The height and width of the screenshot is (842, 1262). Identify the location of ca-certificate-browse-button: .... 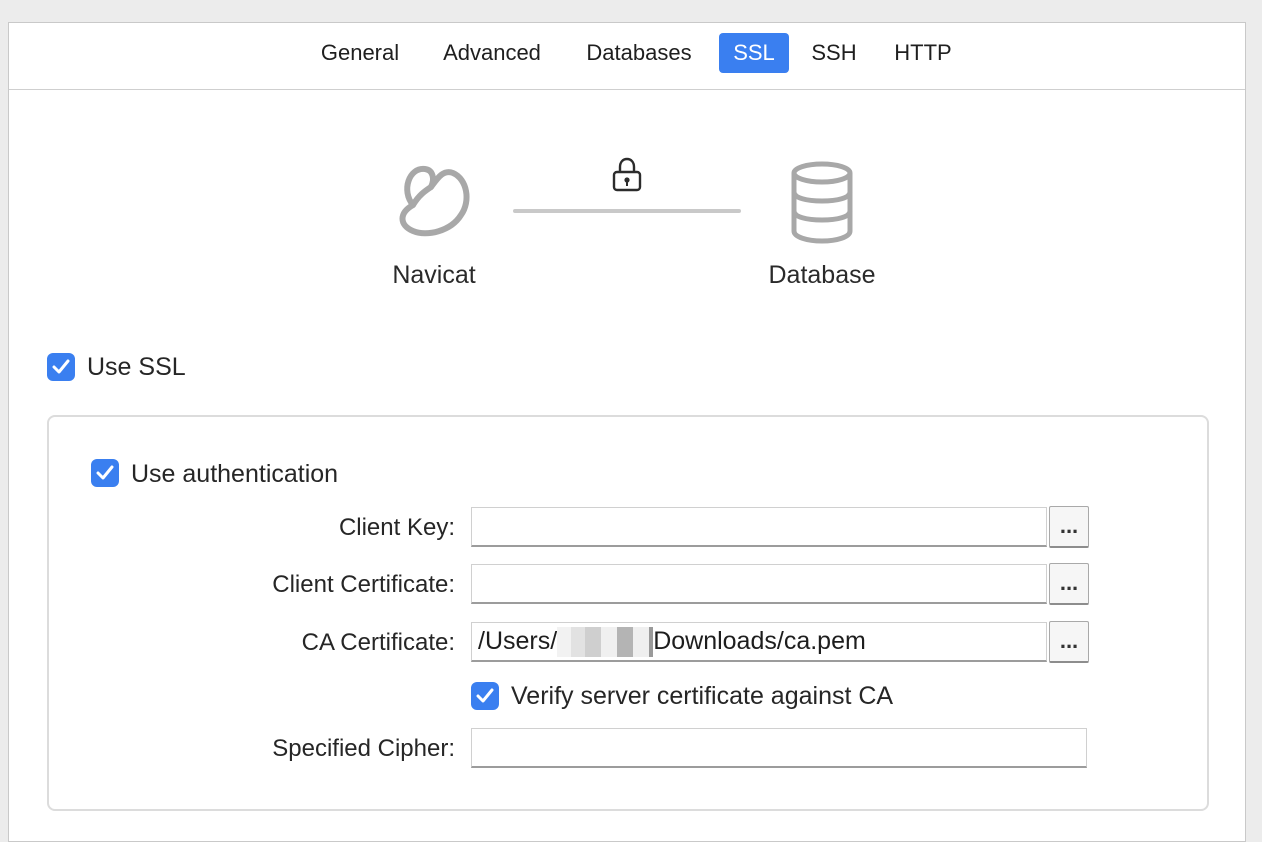
(1069, 642).